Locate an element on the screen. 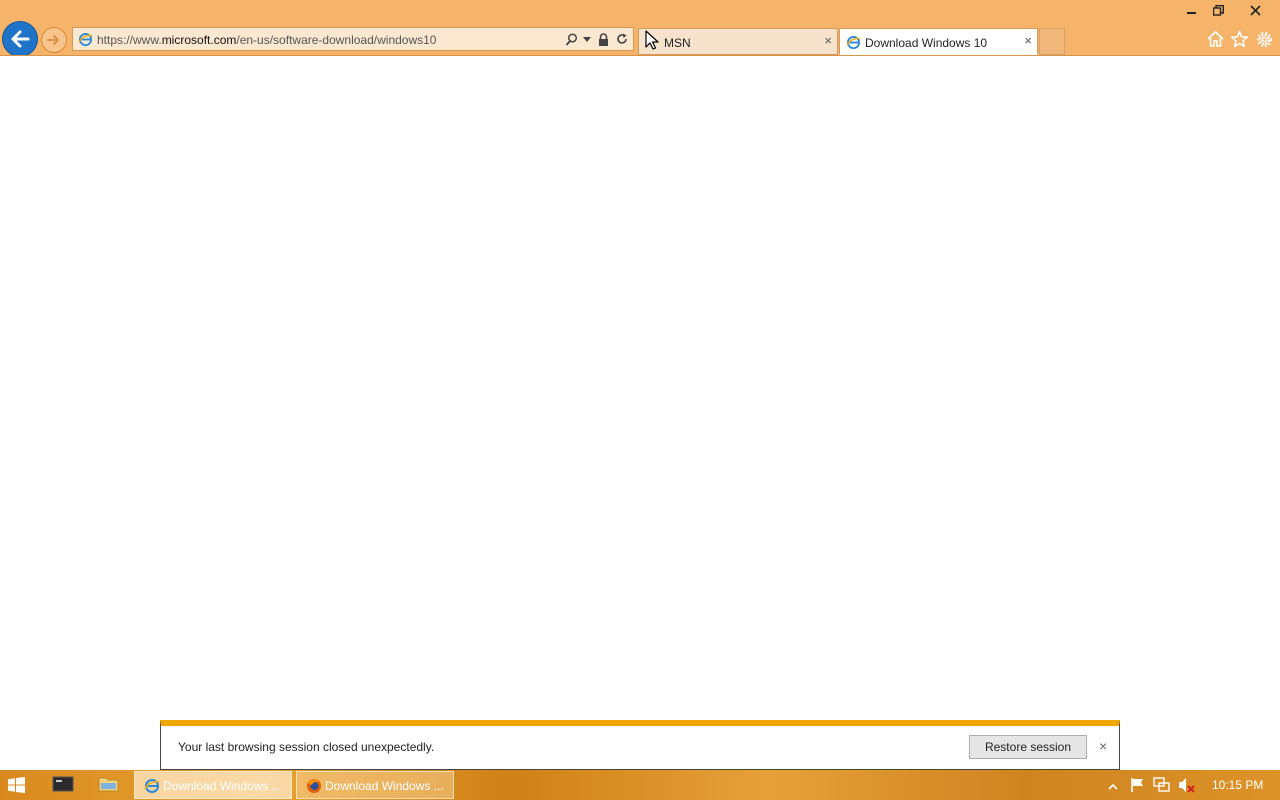 The image size is (1280, 800). forward-arrow-icon is located at coordinates (53, 40).